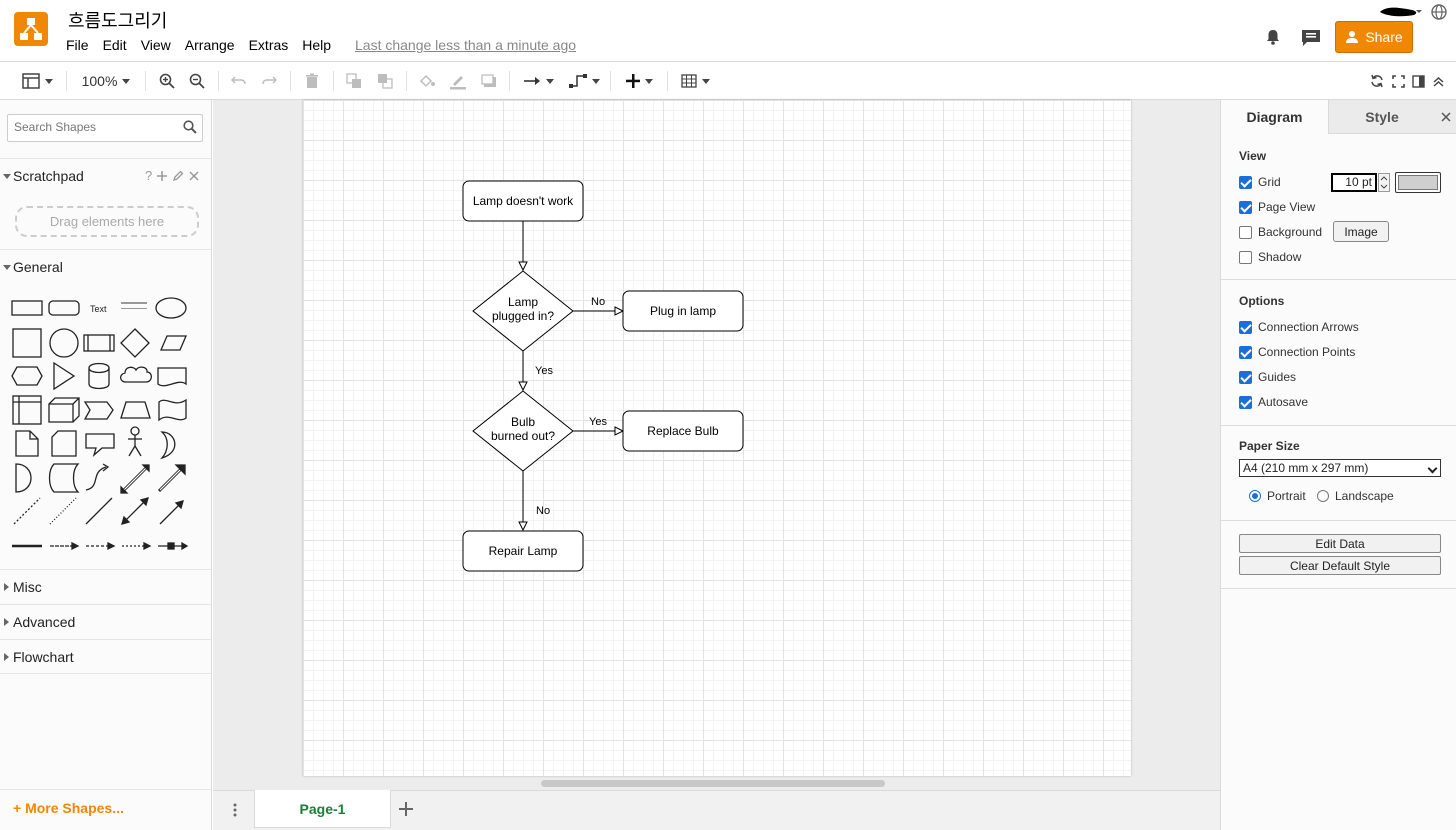 This screenshot has width=1456, height=830. What do you see at coordinates (1340, 565) in the screenshot?
I see `clear-default-style-button: Clear Default Style` at bounding box center [1340, 565].